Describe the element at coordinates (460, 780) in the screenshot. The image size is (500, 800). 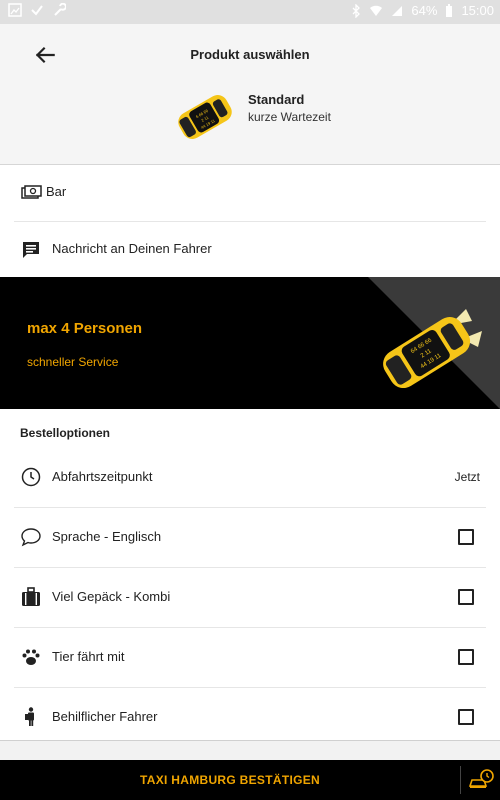
I see `action-divider` at that location.